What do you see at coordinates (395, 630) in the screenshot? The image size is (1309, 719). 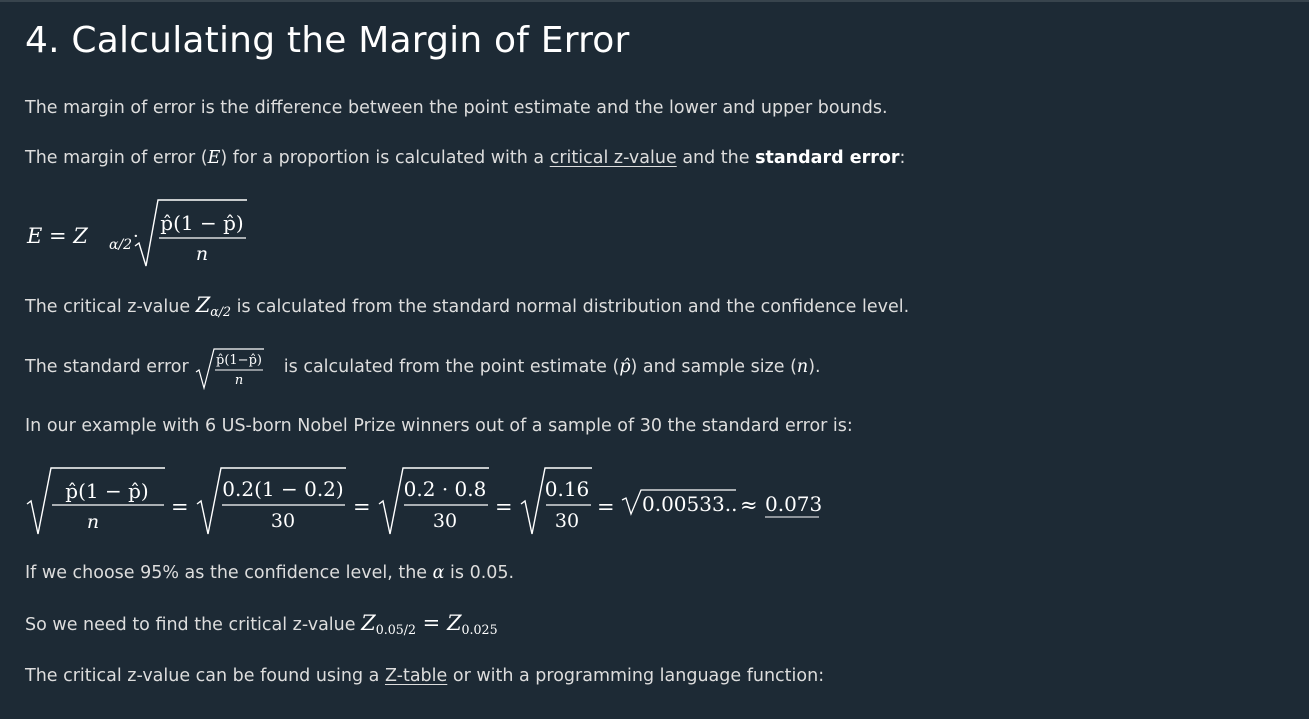 I see `math-subscript: 0.05/2` at bounding box center [395, 630].